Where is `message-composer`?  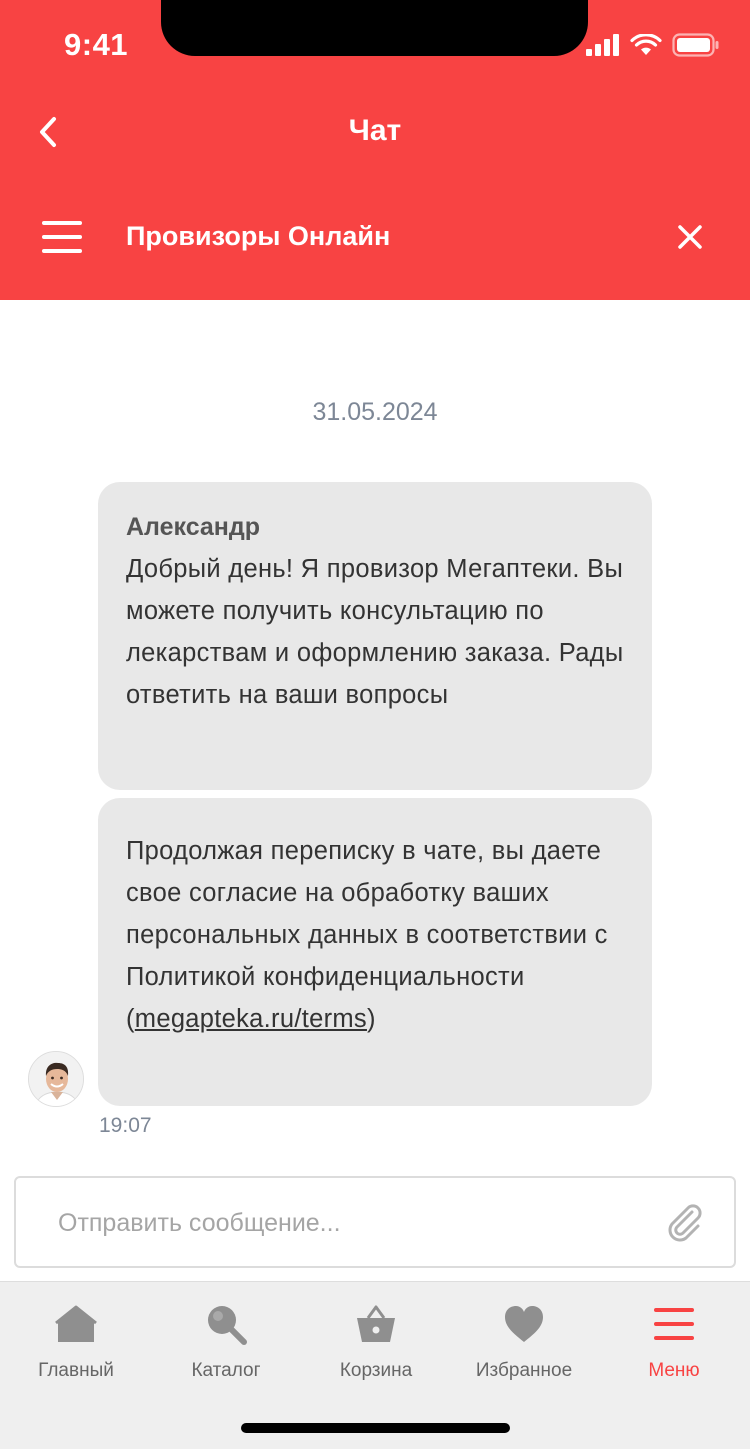
message-composer is located at coordinates (375, 1222).